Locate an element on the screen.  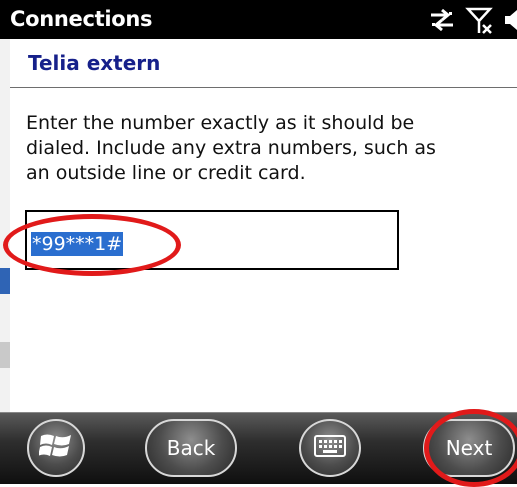
app-title: Connections is located at coordinates (81, 19).